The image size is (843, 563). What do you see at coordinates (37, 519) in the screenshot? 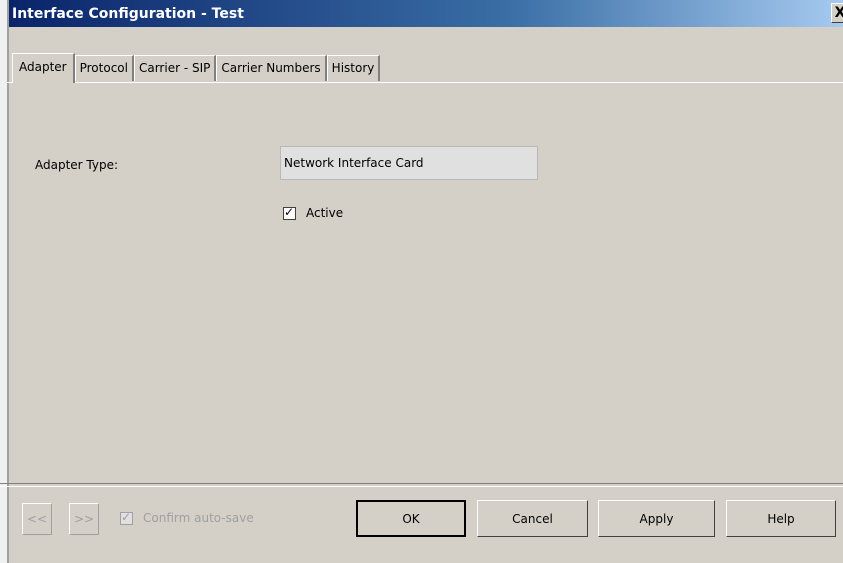
I see `previous-button: <<` at bounding box center [37, 519].